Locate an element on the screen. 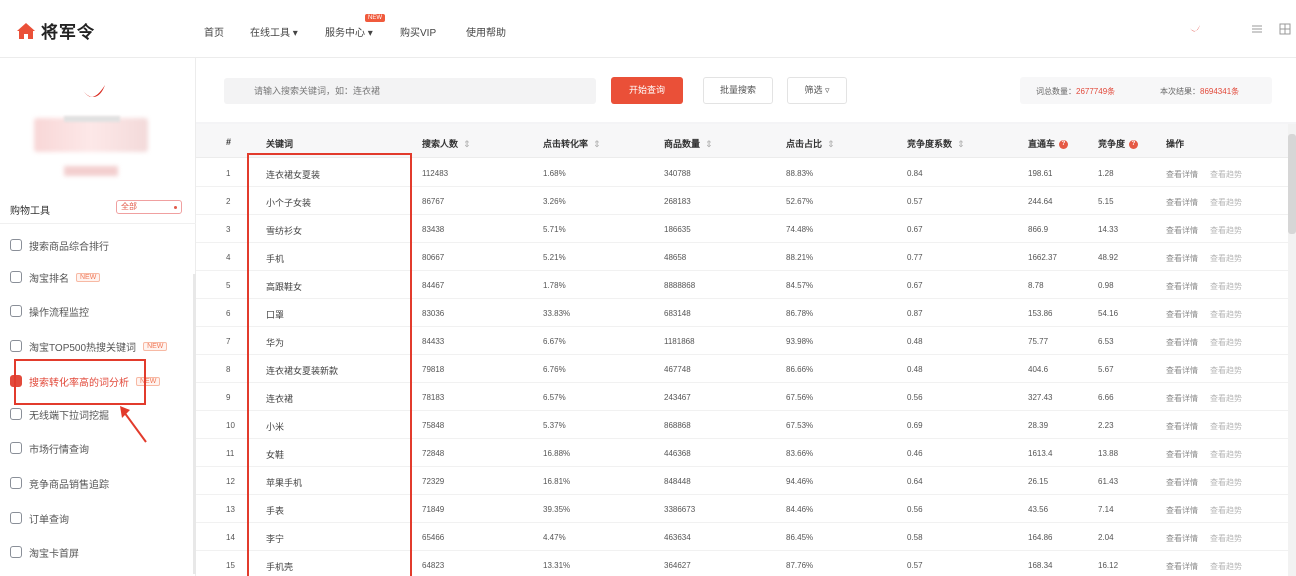 The image size is (1296, 576). sidebar-item-search-ranking: 搜索商品综合排行 is located at coordinates (59, 245).